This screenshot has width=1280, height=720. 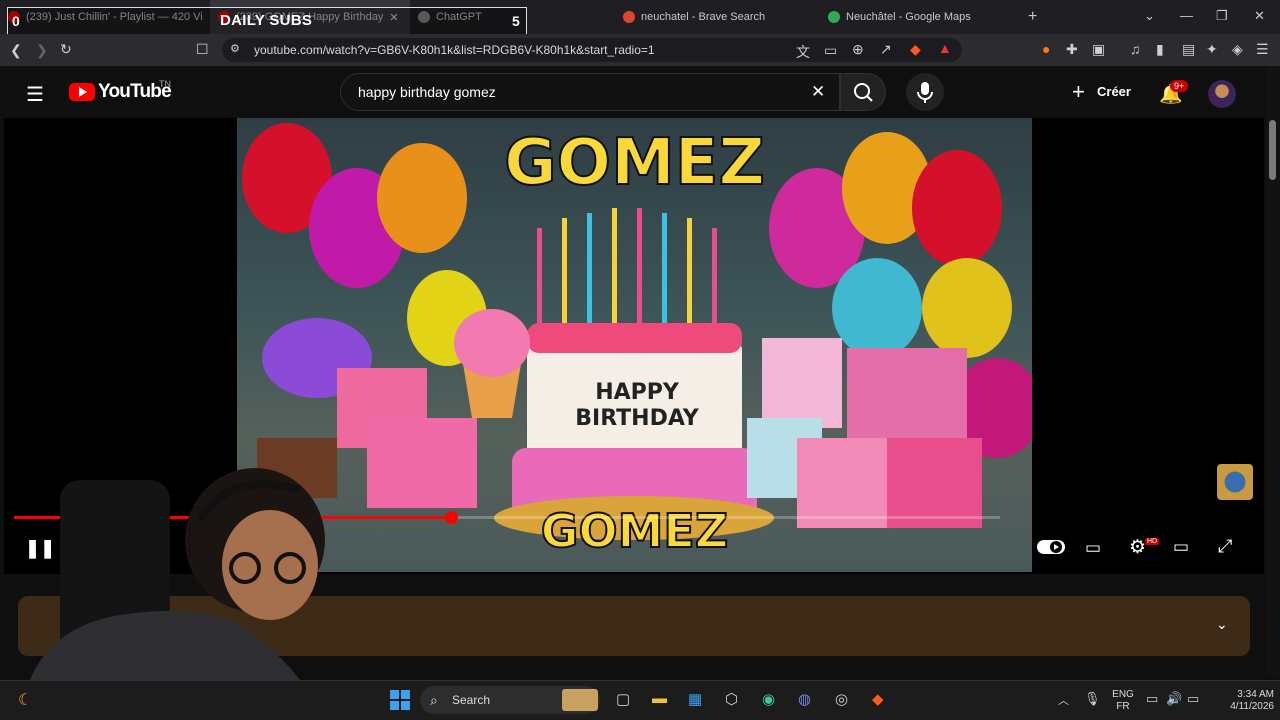 What do you see at coordinates (637, 392) in the screenshot?
I see `cake-text-line-1: HAPPY` at bounding box center [637, 392].